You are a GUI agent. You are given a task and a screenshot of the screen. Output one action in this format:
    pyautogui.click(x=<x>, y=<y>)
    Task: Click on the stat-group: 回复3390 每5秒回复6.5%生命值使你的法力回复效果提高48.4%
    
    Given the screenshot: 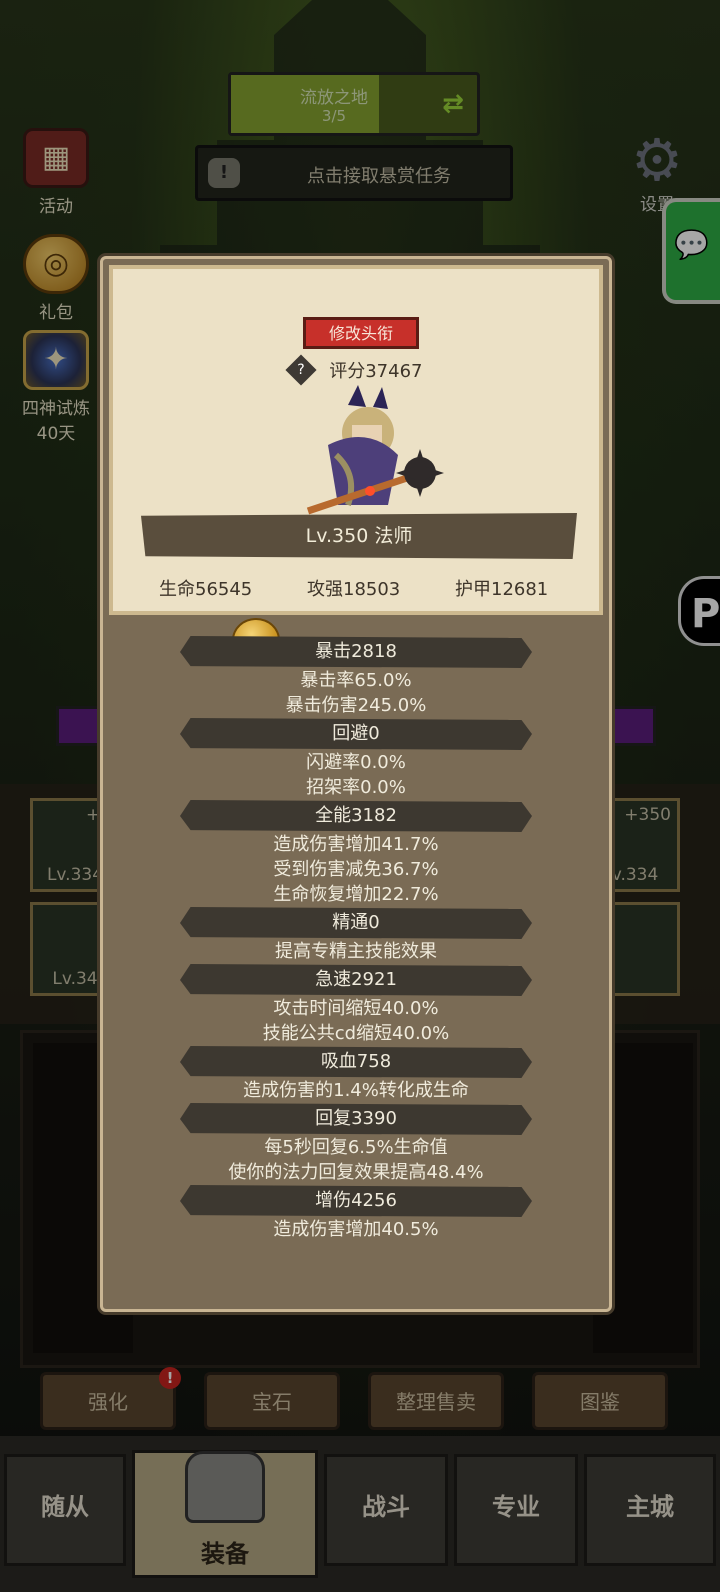 What is the action you would take?
    pyautogui.click(x=356, y=1144)
    